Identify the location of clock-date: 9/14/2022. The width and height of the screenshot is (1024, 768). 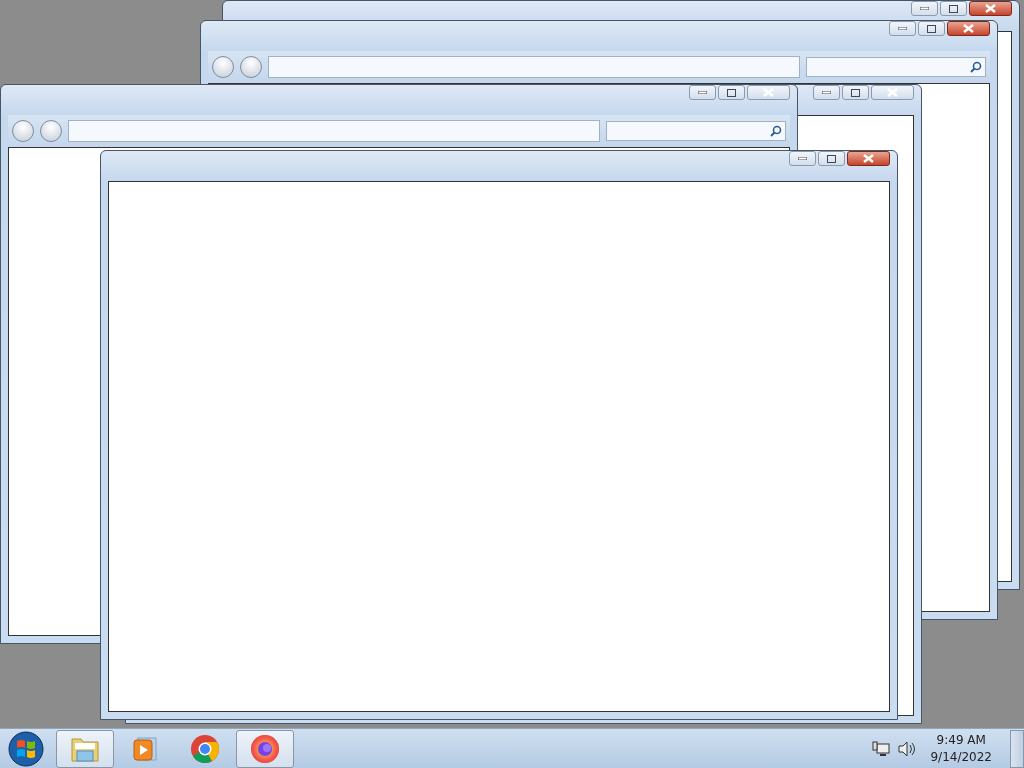
(961, 757).